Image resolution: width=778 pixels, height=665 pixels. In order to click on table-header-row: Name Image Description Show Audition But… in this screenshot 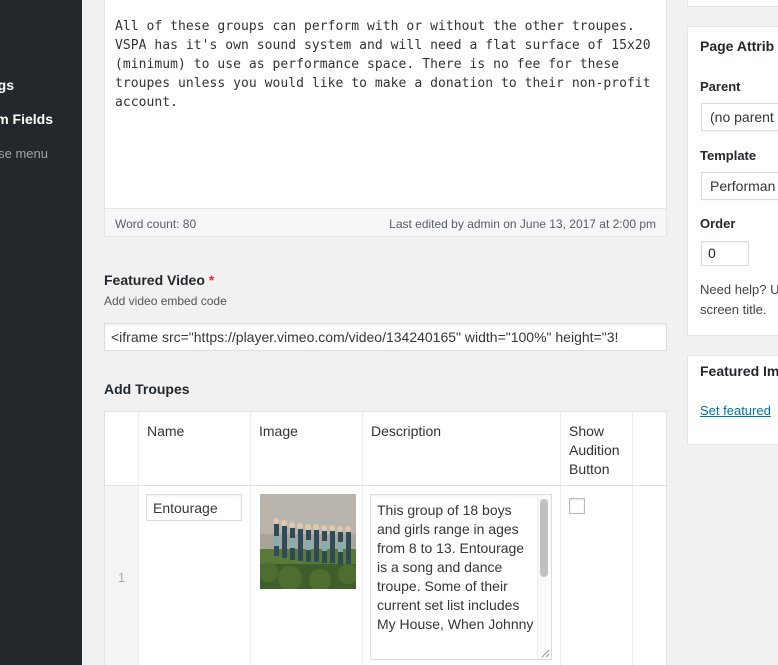, I will do `click(385, 449)`.